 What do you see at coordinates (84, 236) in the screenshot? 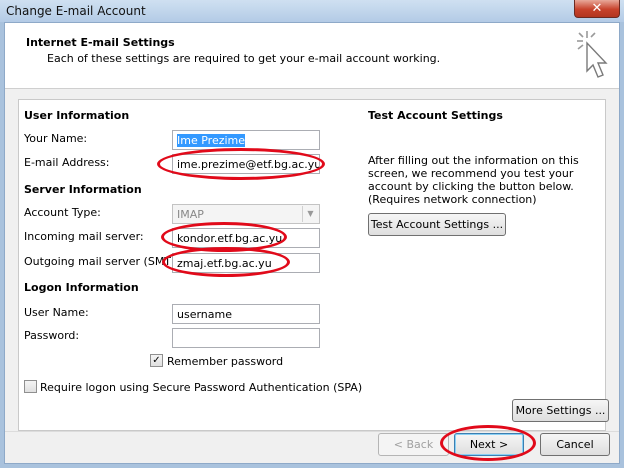
I see `incoming-server-label: Incoming mail server:` at bounding box center [84, 236].